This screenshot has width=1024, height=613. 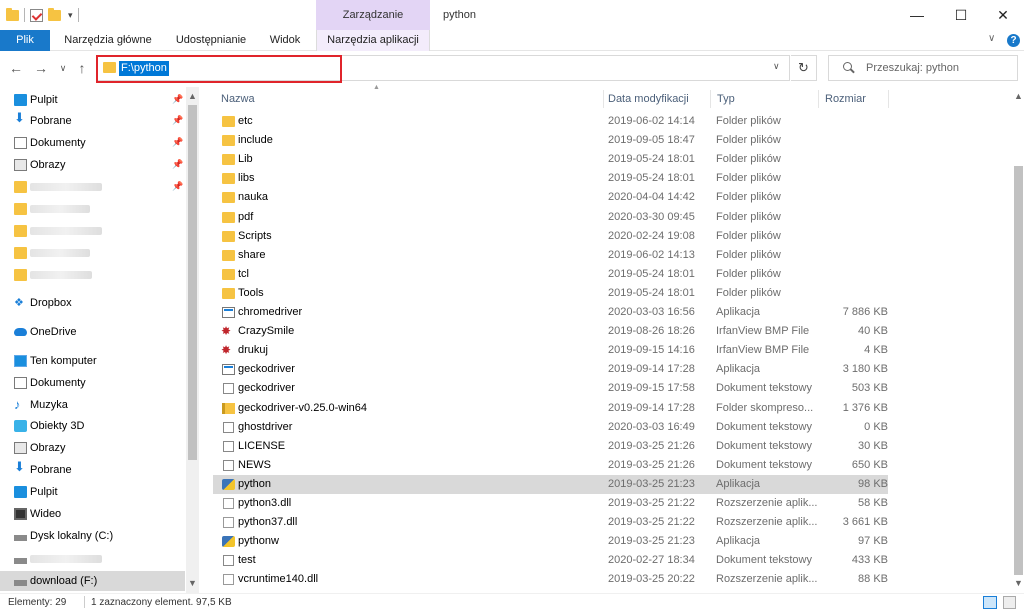 I want to click on file-row: libs 2019-05-24 18:01 Folder plików, so click(x=550, y=178).